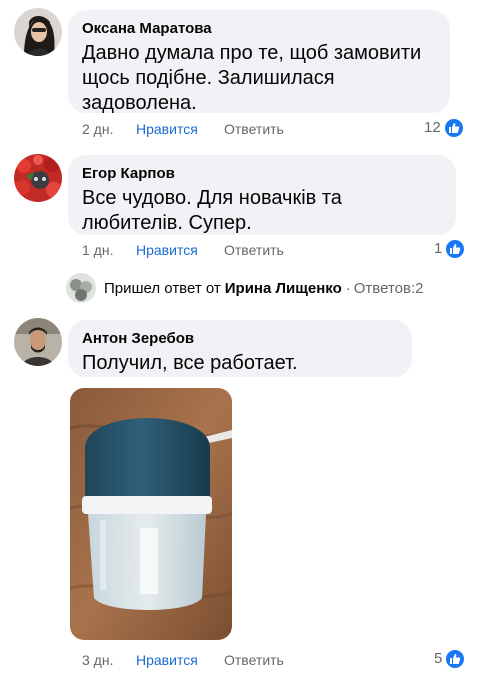 The image size is (480, 681). What do you see at coordinates (81, 288) in the screenshot?
I see `avatar-irina` at bounding box center [81, 288].